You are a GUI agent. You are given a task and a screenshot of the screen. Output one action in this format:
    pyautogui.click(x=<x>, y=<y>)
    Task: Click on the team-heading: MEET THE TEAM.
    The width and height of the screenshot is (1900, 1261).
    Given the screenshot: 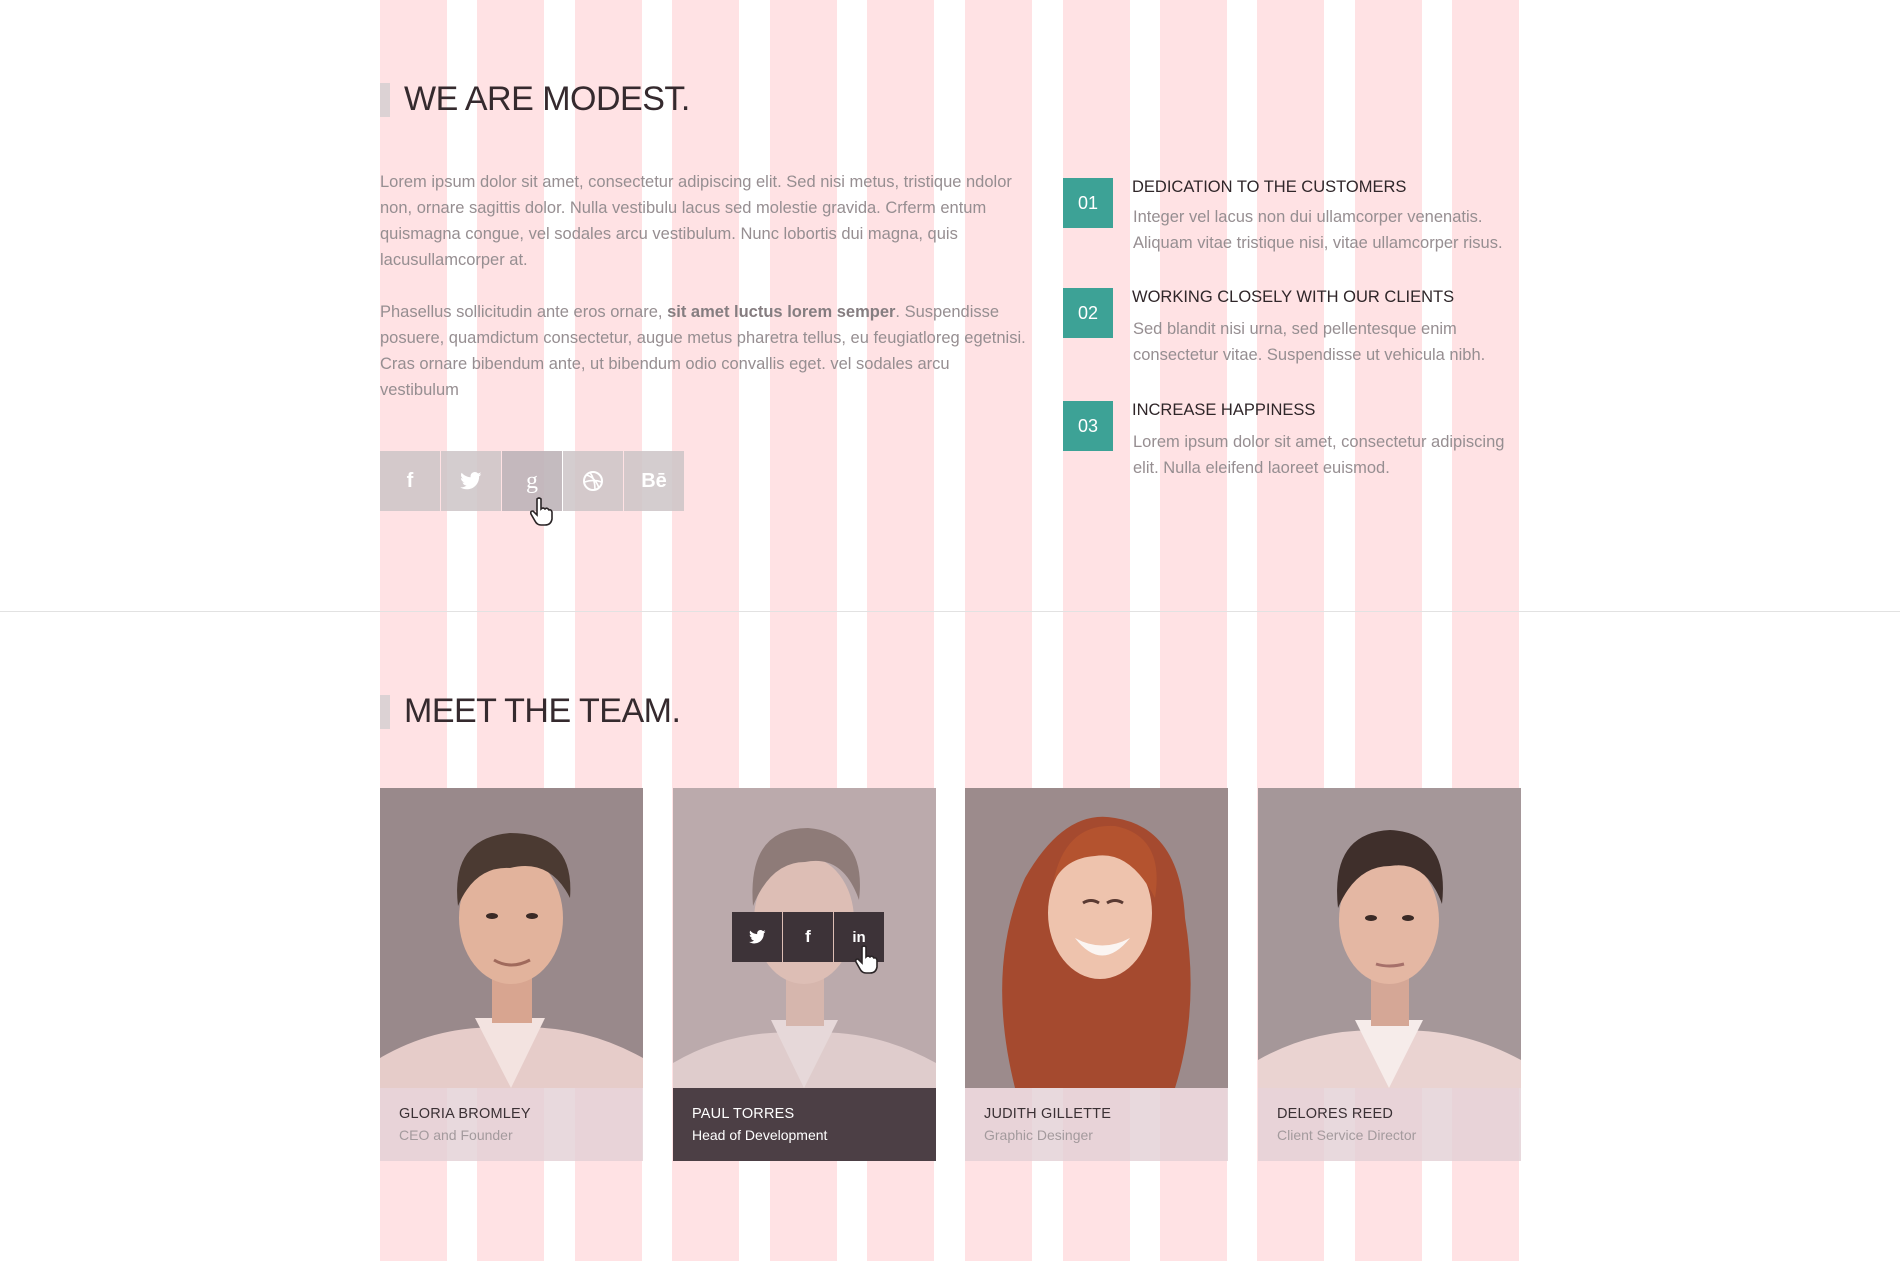 What is the action you would take?
    pyautogui.click(x=530, y=711)
    